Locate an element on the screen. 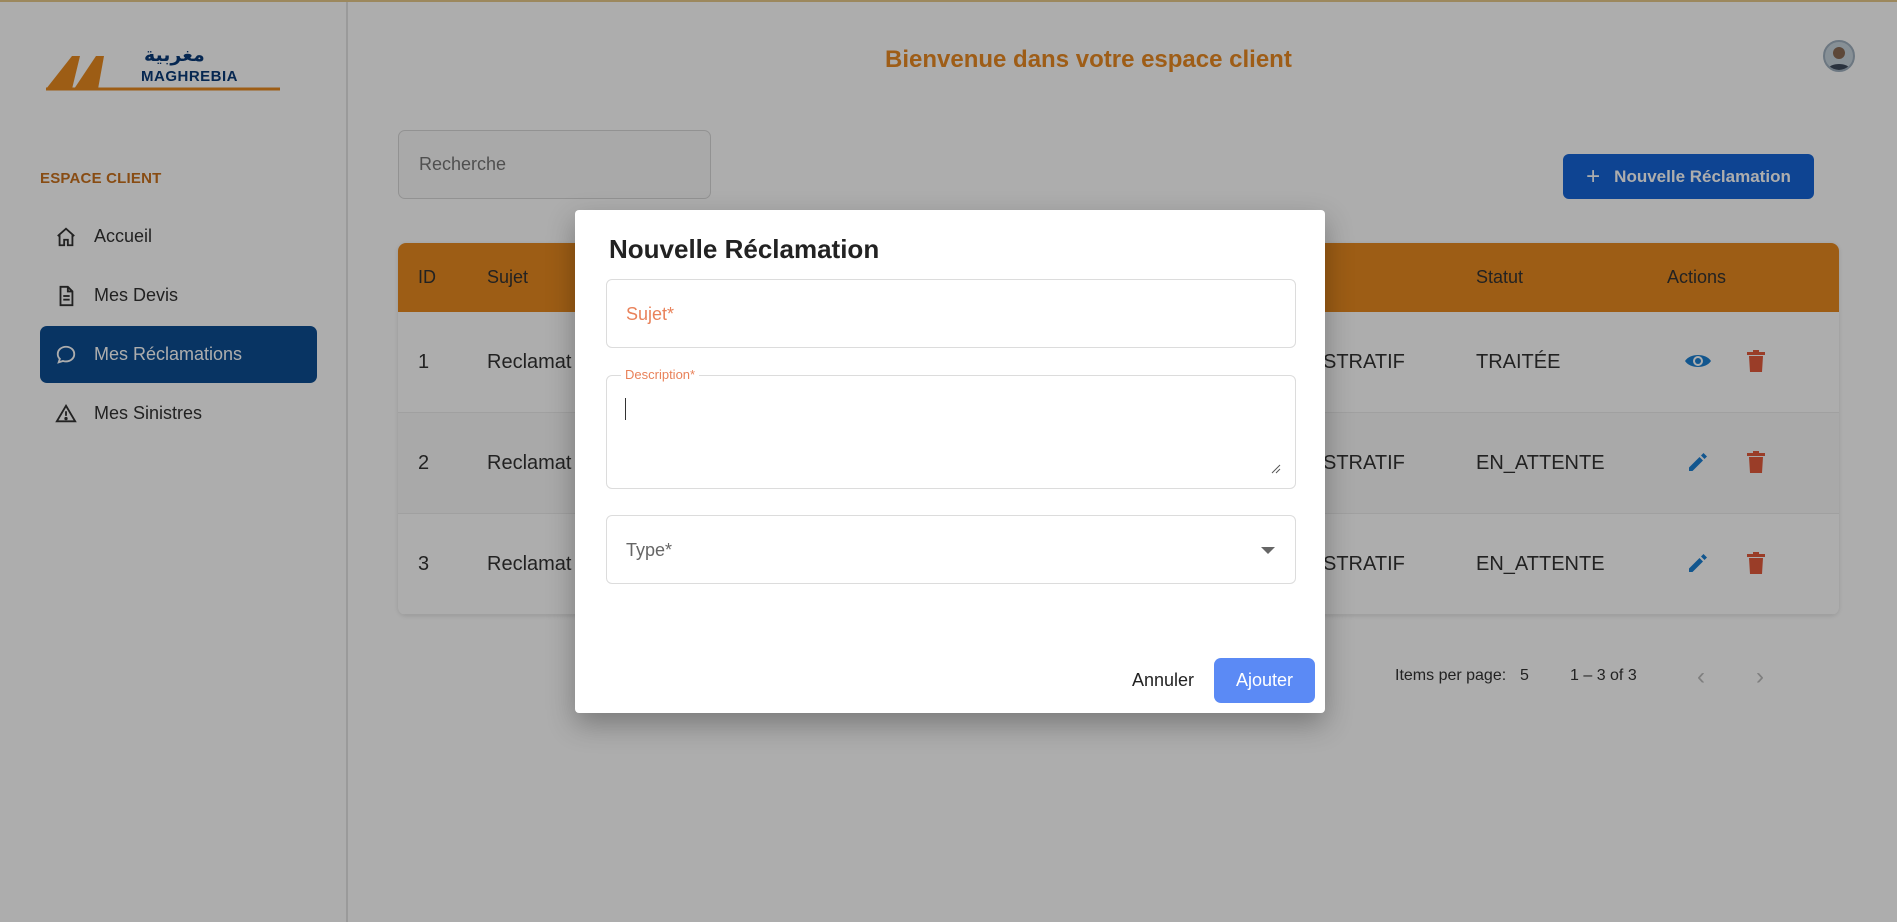 The image size is (1897, 922). resize-handle-icon is located at coordinates (1276, 469).